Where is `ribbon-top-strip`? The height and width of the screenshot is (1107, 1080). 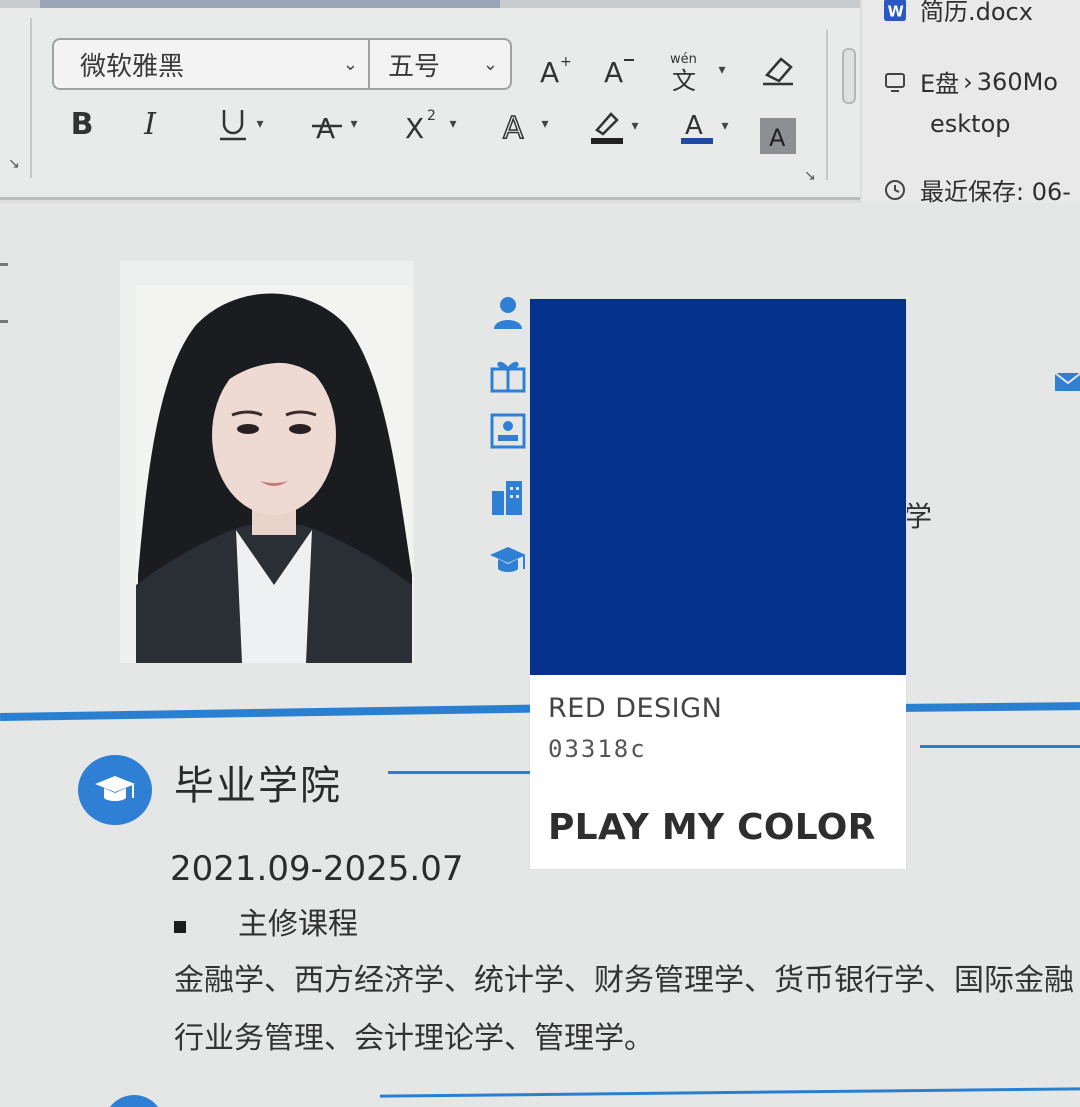
ribbon-top-strip is located at coordinates (430, 4).